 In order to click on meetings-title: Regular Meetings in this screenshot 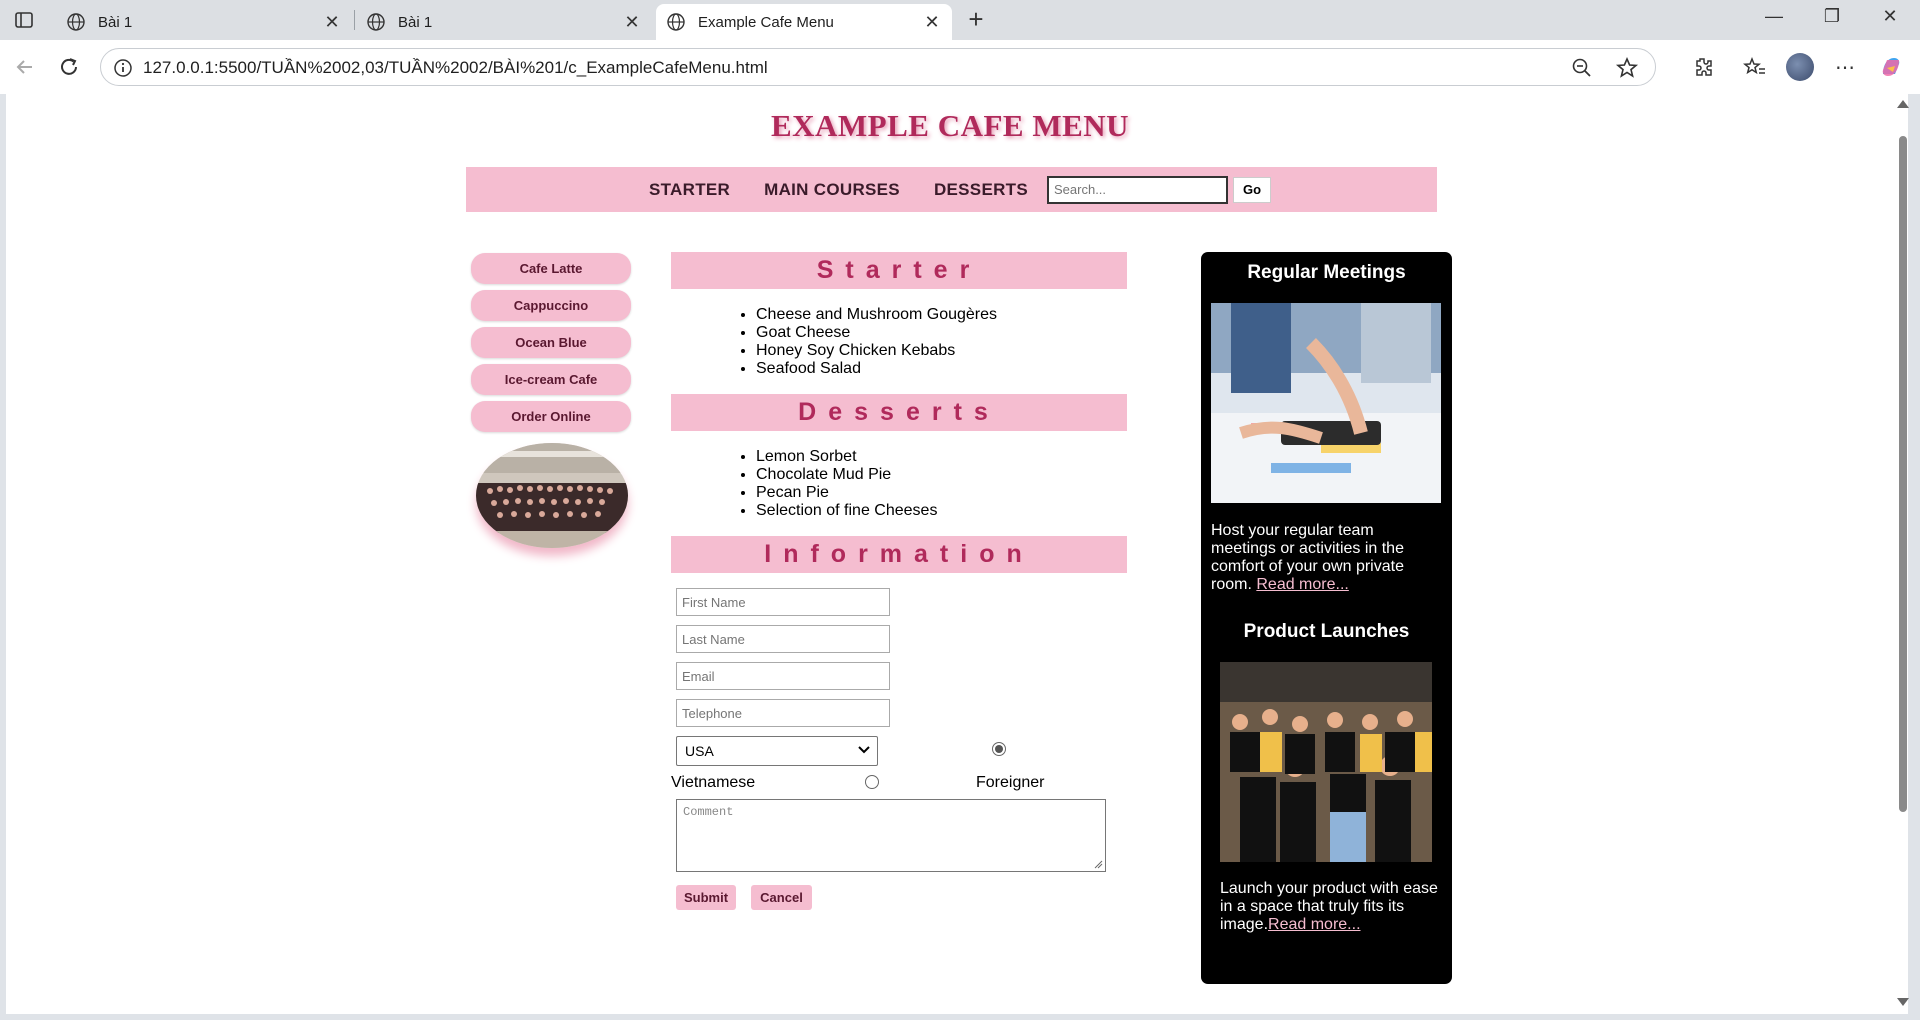, I will do `click(1326, 272)`.